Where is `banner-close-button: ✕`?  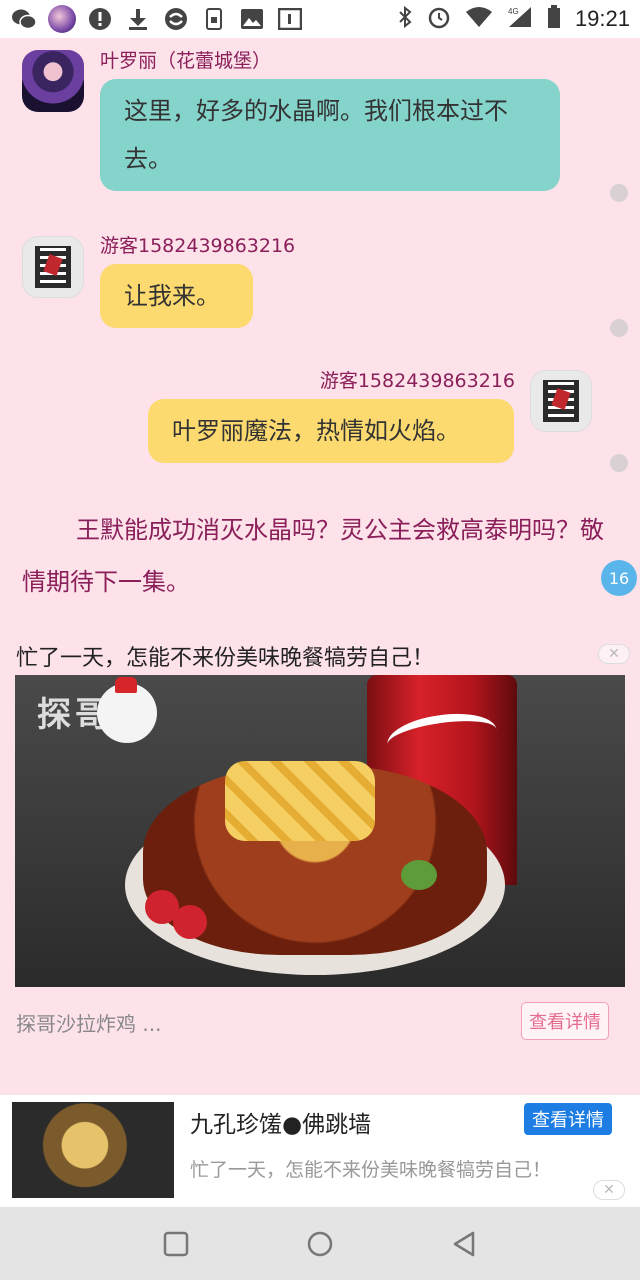 banner-close-button: ✕ is located at coordinates (609, 1190).